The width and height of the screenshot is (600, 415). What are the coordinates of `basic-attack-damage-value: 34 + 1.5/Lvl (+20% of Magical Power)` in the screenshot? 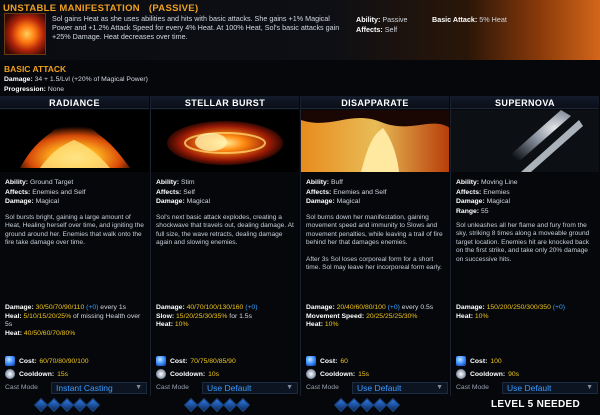 It's located at (91, 79).